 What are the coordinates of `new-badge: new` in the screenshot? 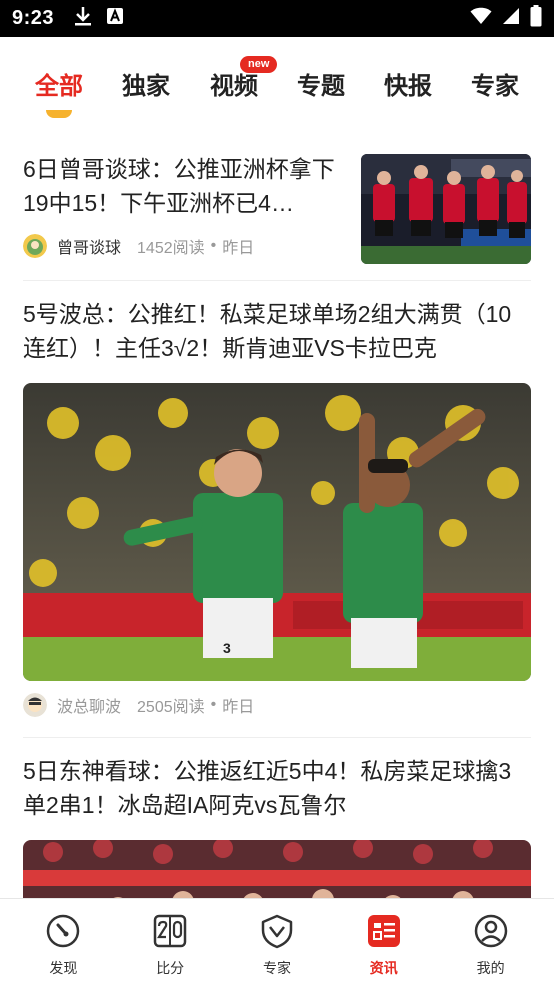 It's located at (259, 64).